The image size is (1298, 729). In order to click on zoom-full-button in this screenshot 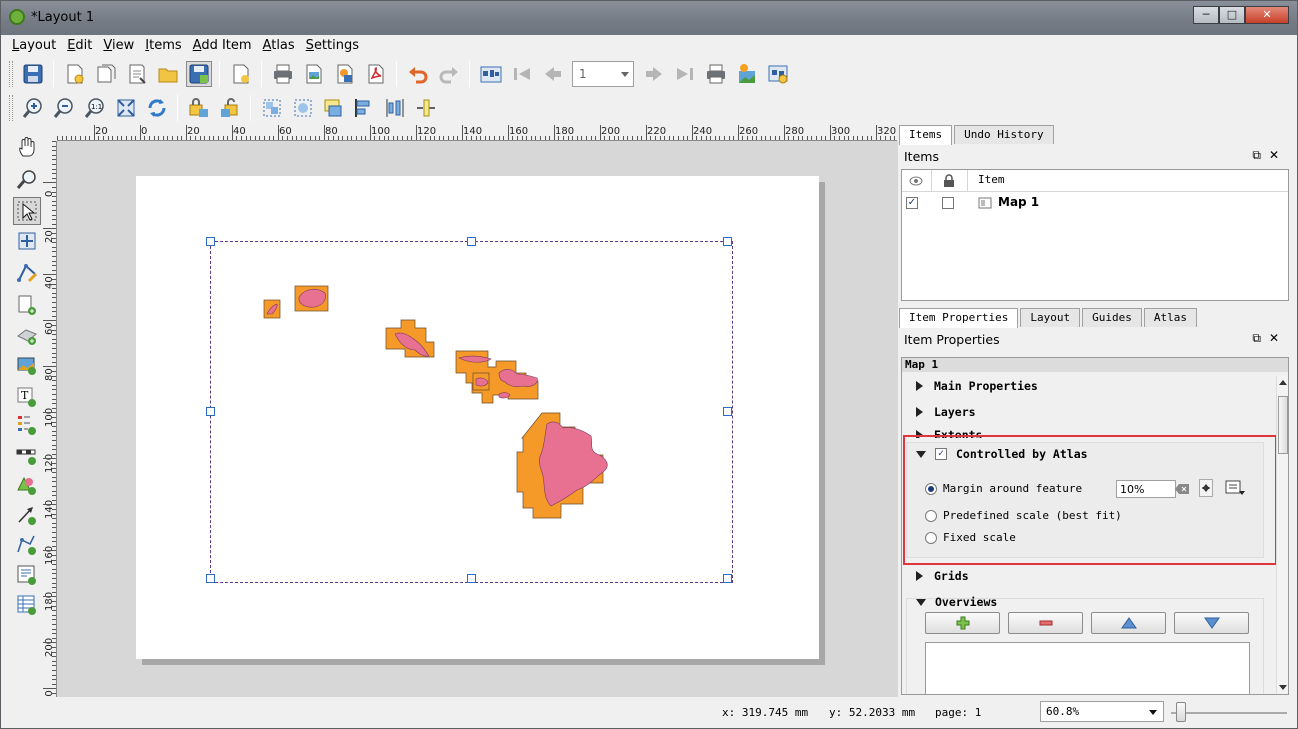, I will do `click(126, 108)`.